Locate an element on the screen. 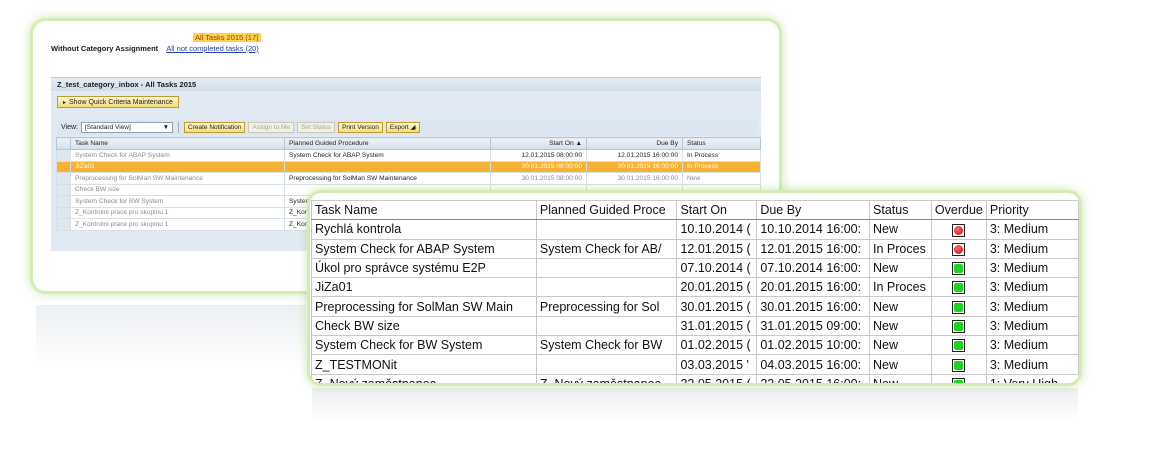  due-by-cell: 01.02.2015 10:00: is located at coordinates (813, 345).